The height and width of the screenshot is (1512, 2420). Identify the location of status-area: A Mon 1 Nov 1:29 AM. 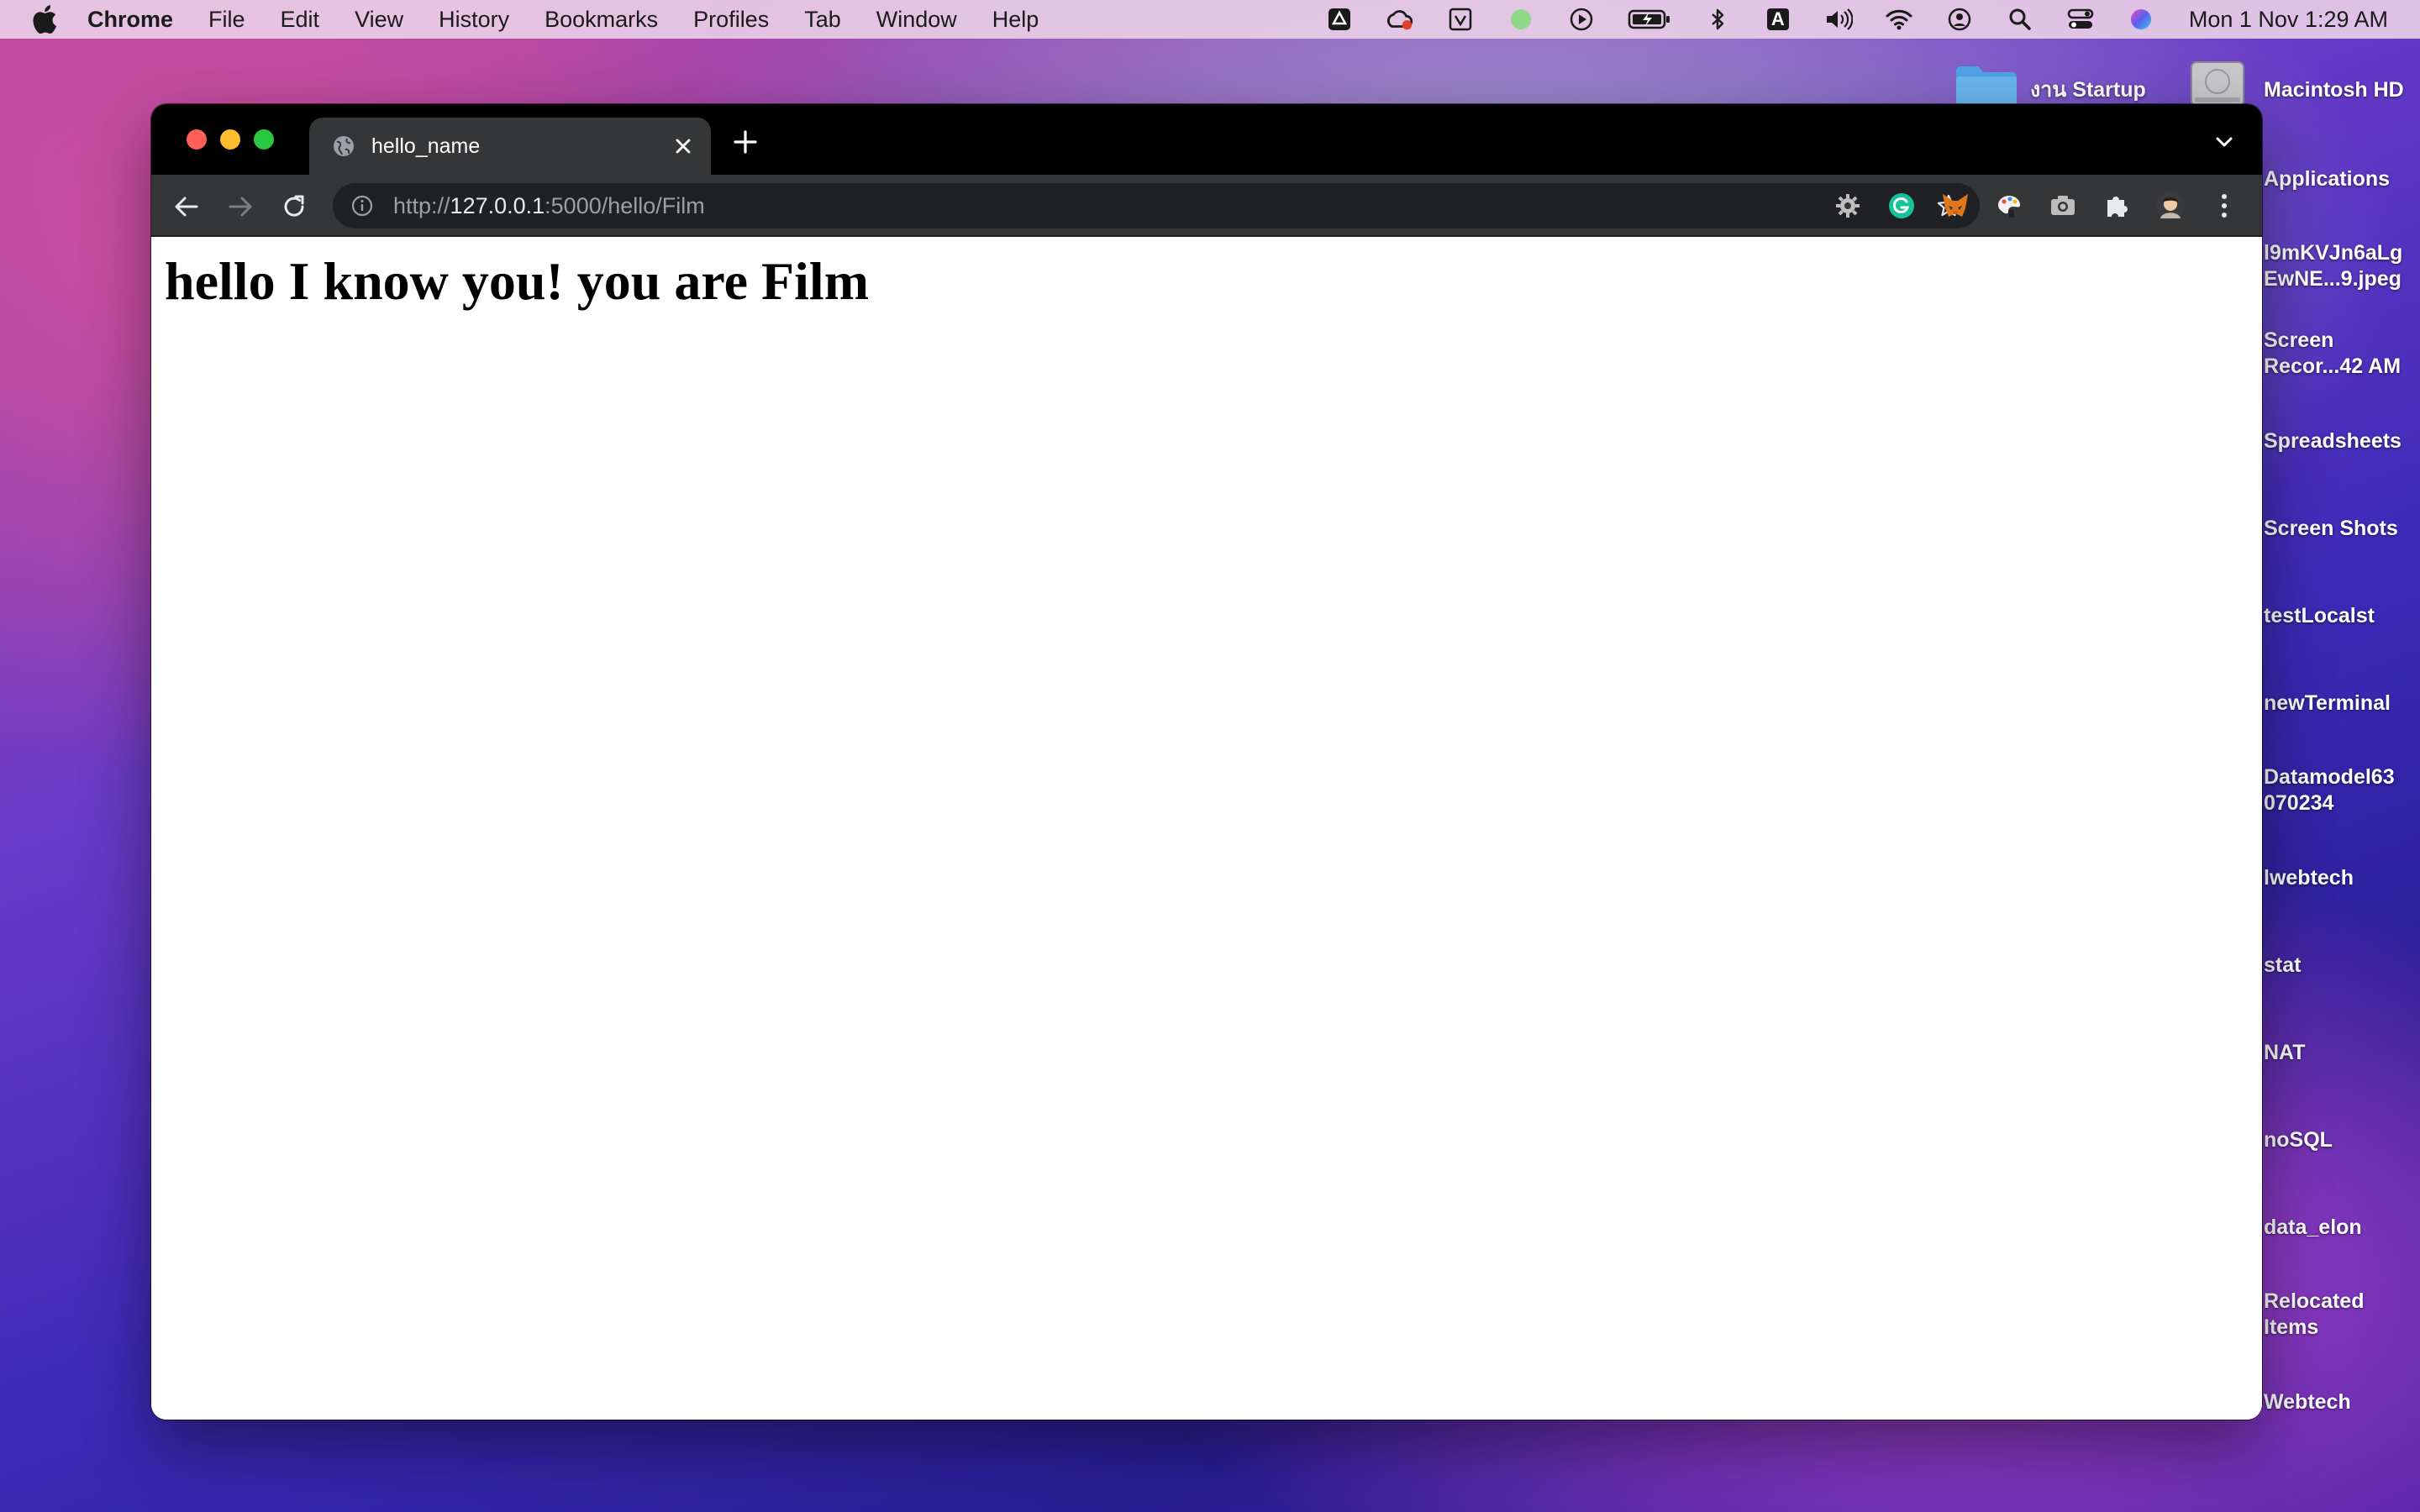
(1841, 19).